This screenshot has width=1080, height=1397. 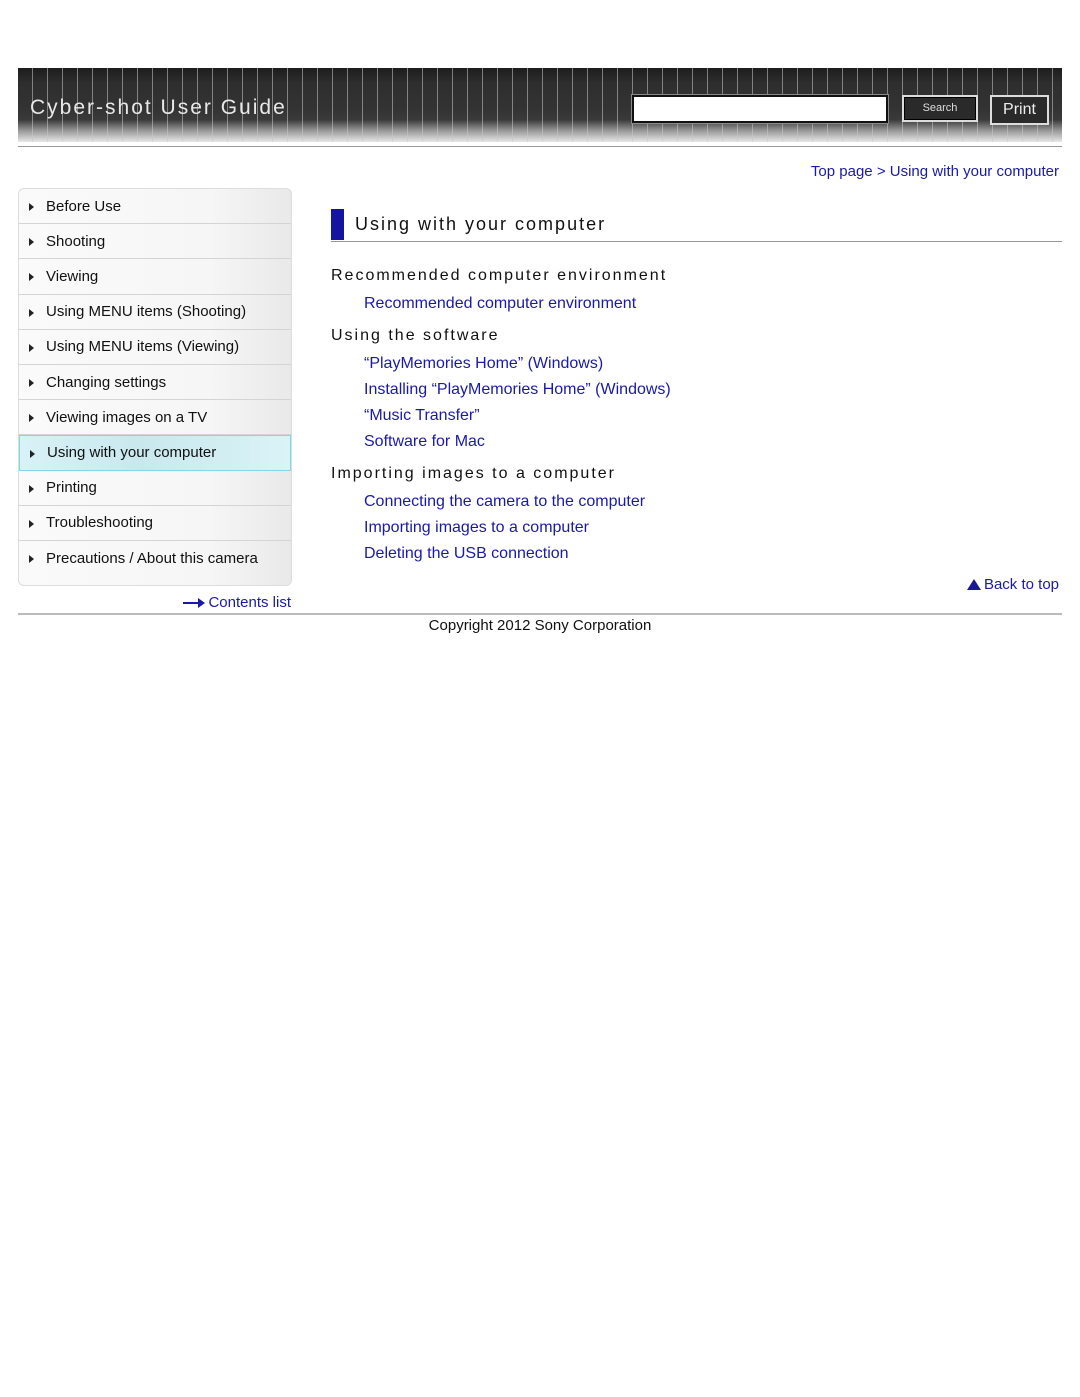 I want to click on back-to-top-label: Back to top, so click(x=1021, y=584).